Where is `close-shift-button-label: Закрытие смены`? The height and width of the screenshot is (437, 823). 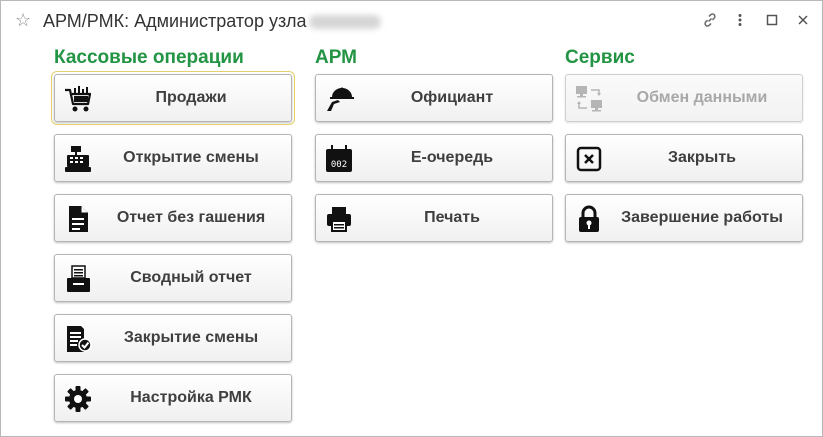 close-shift-button-label: Закрытие смены is located at coordinates (191, 337).